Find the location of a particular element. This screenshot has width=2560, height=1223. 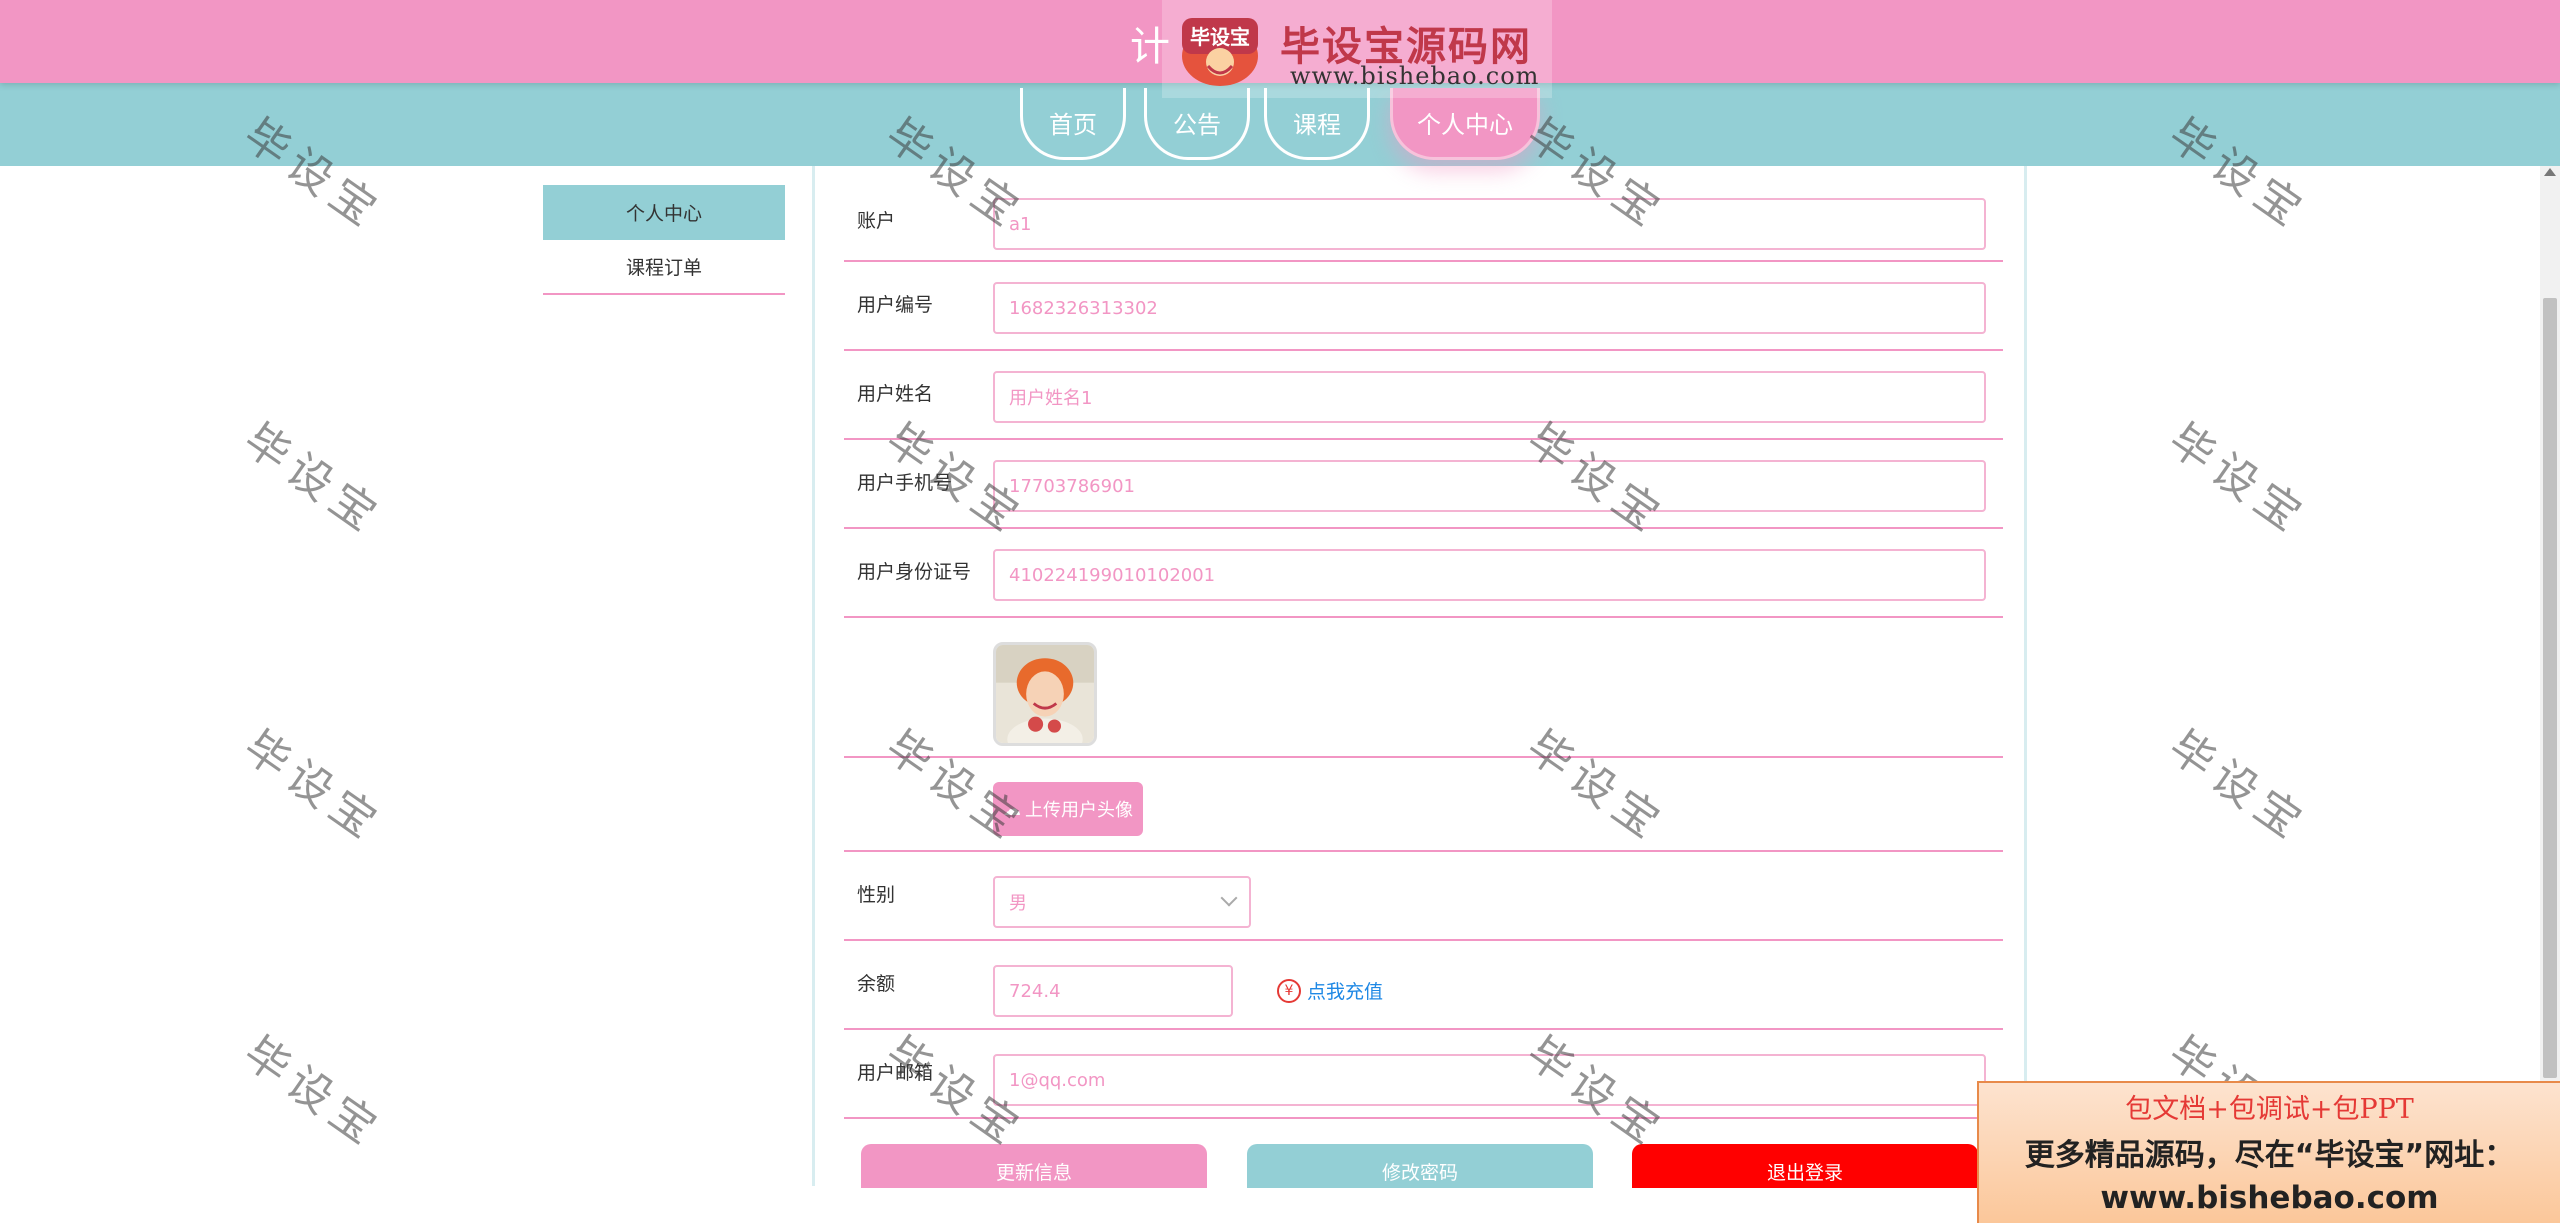

logout-button: 退出登录 is located at coordinates (1805, 1166).